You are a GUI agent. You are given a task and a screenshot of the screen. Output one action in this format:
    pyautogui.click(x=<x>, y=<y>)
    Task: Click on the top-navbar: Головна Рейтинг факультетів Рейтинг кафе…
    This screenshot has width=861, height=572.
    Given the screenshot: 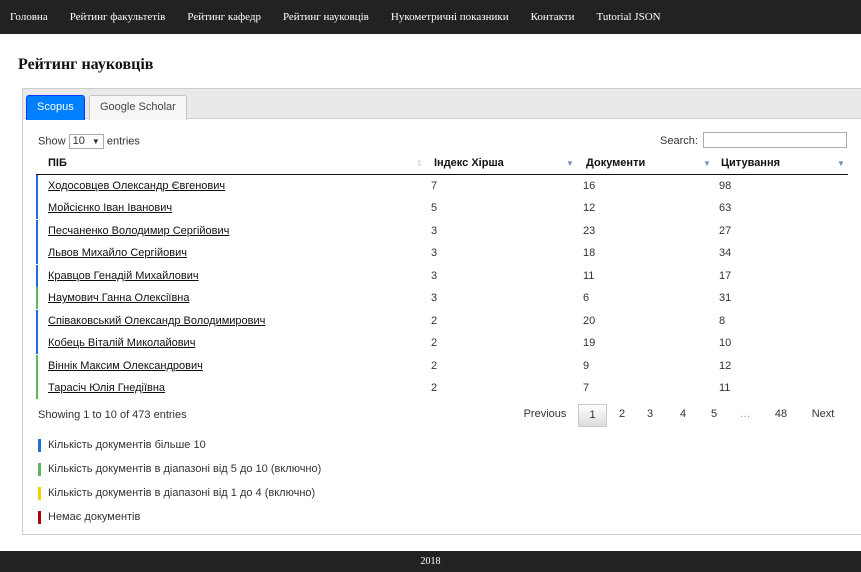 What is the action you would take?
    pyautogui.click(x=430, y=17)
    